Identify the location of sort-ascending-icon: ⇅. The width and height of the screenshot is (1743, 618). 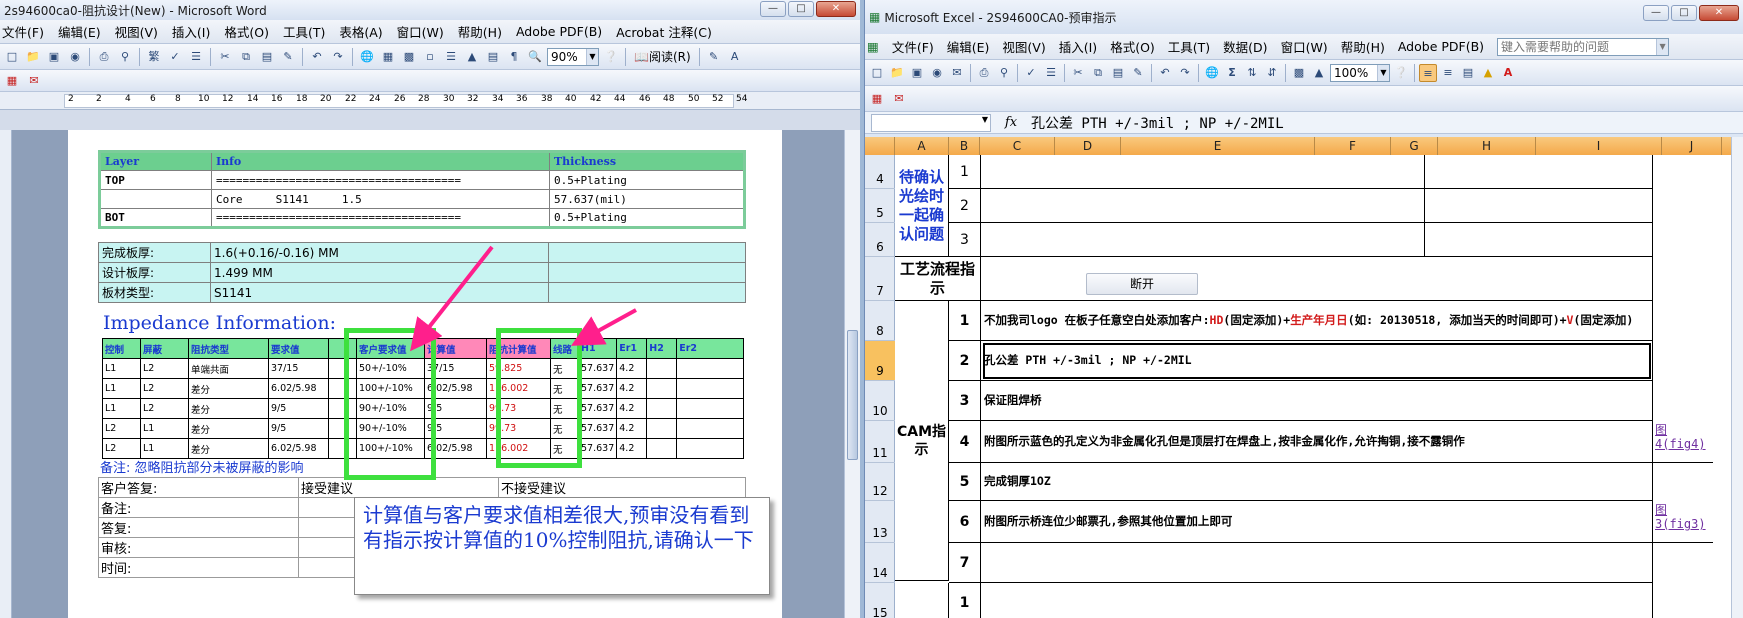
(1252, 73).